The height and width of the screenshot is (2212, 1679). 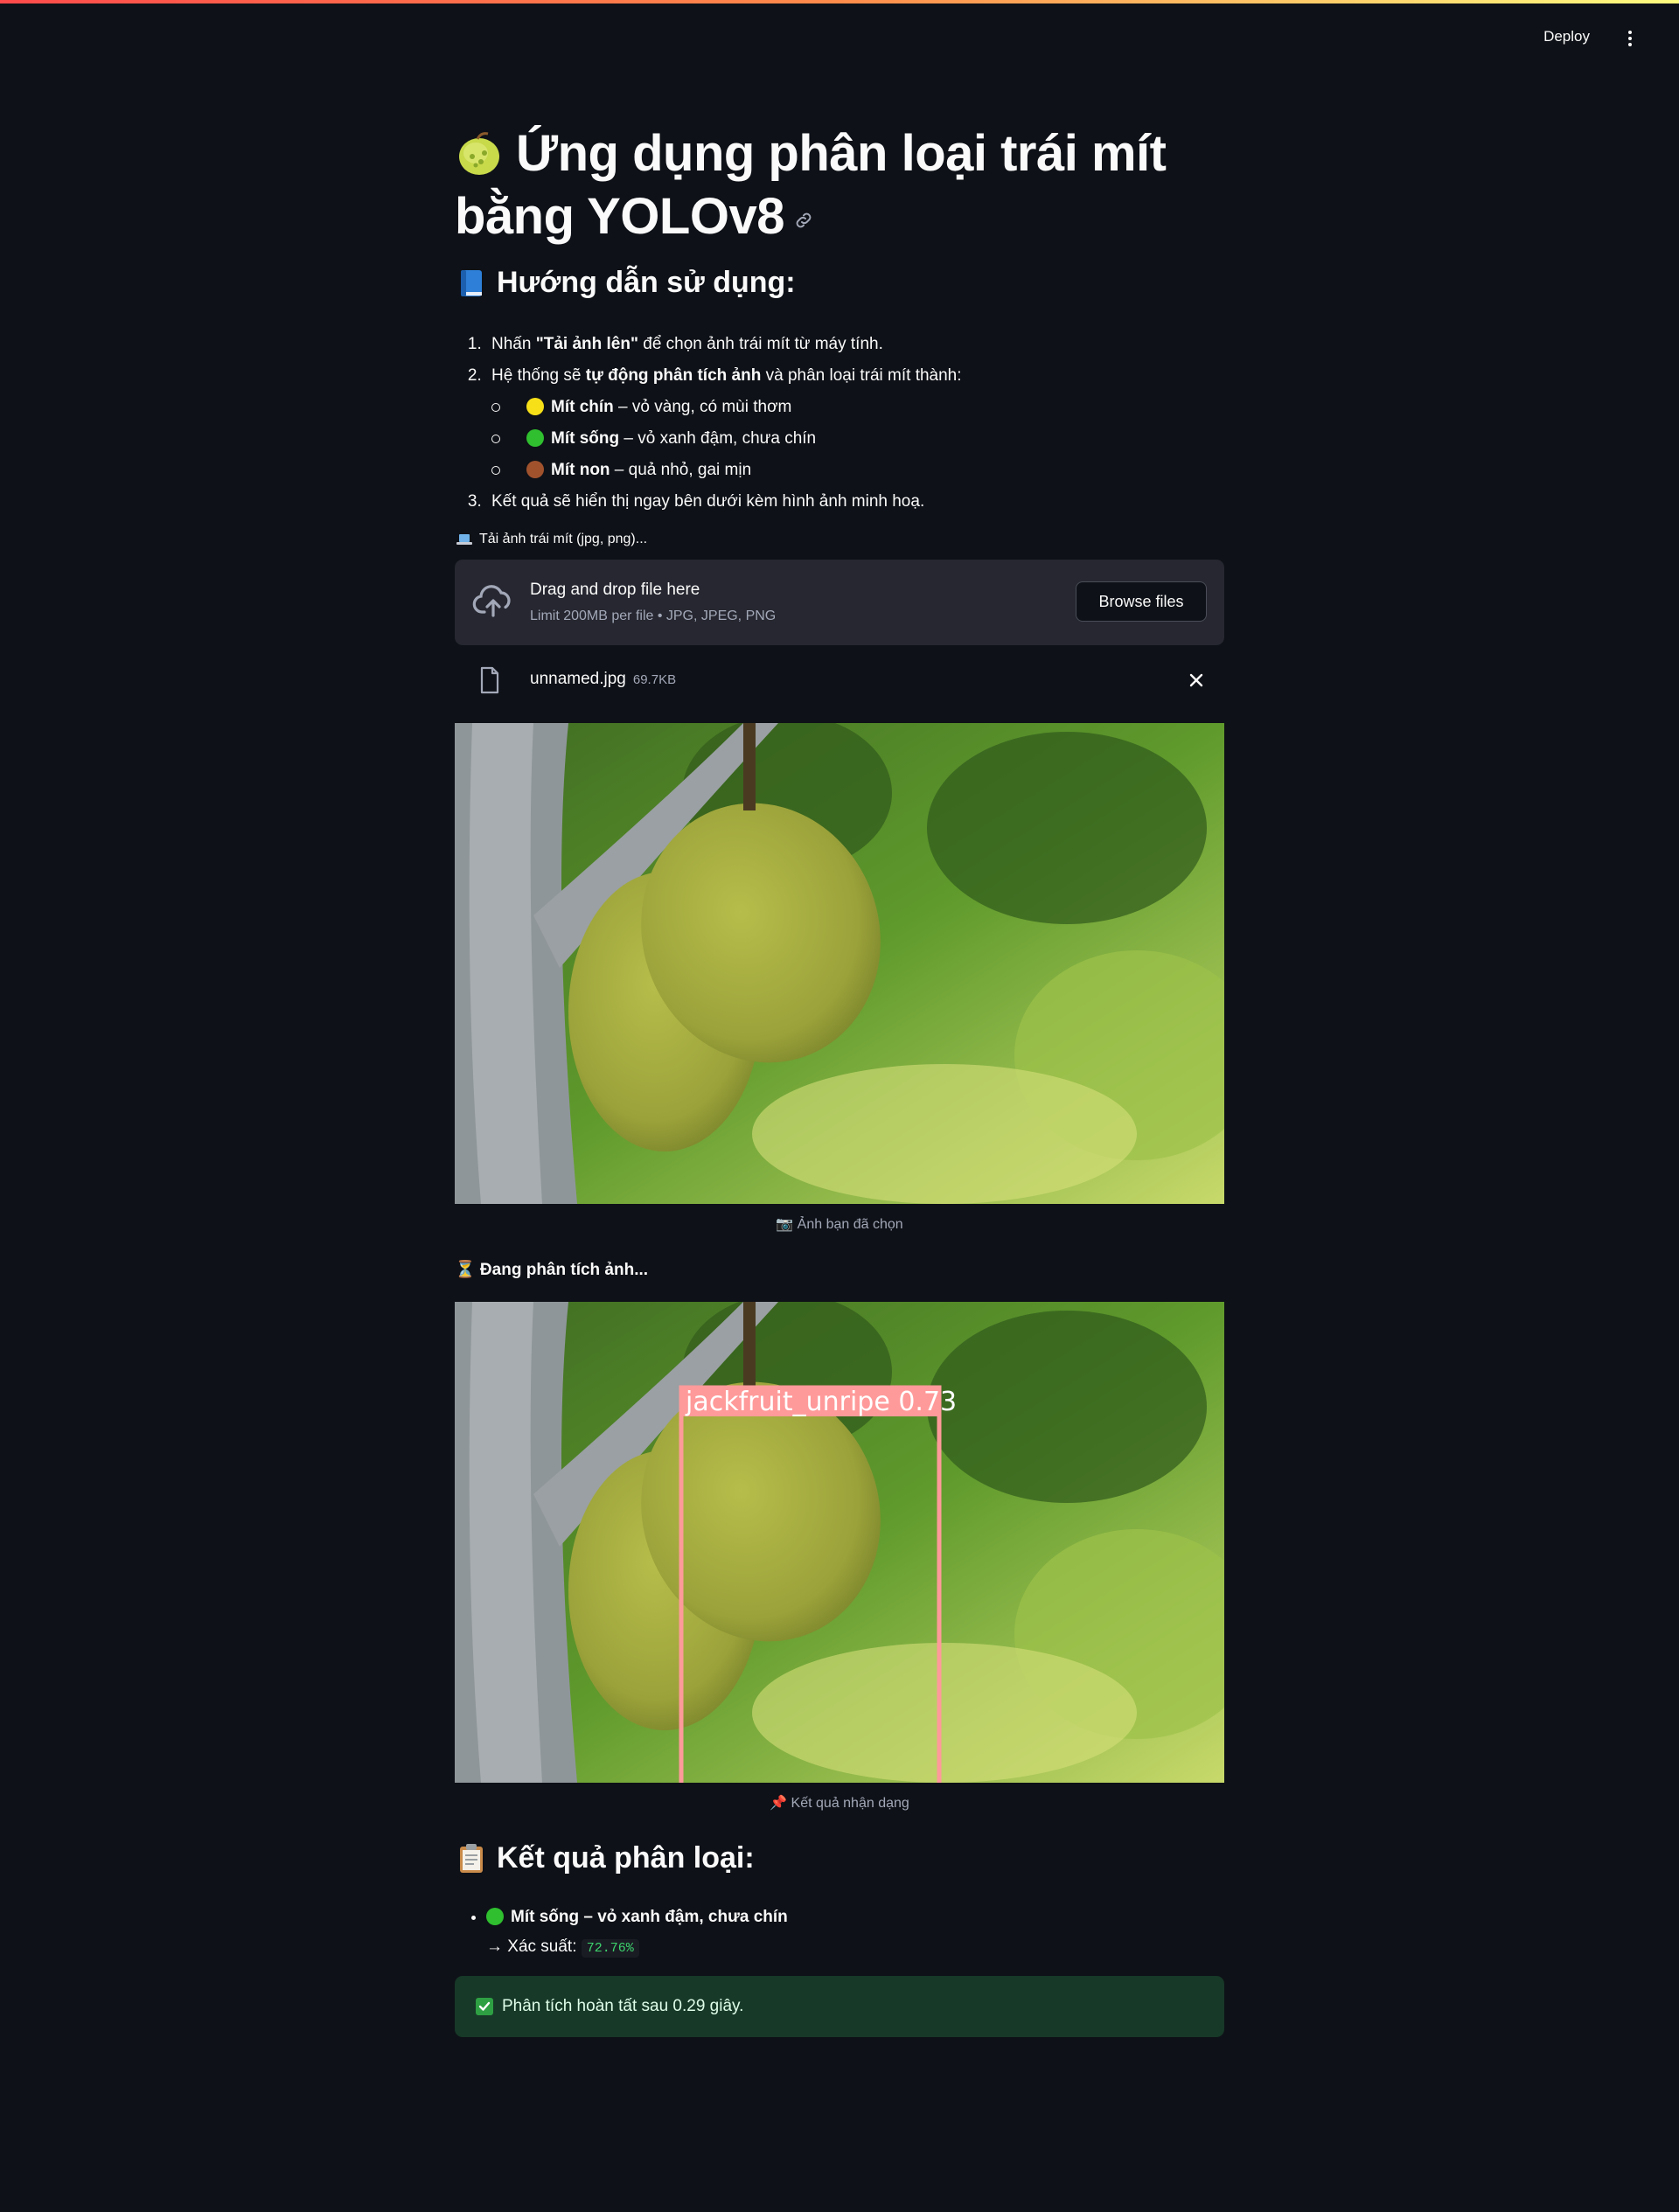 I want to click on guide-heading-text: Hướng dẫn sử dụng:, so click(x=646, y=282).